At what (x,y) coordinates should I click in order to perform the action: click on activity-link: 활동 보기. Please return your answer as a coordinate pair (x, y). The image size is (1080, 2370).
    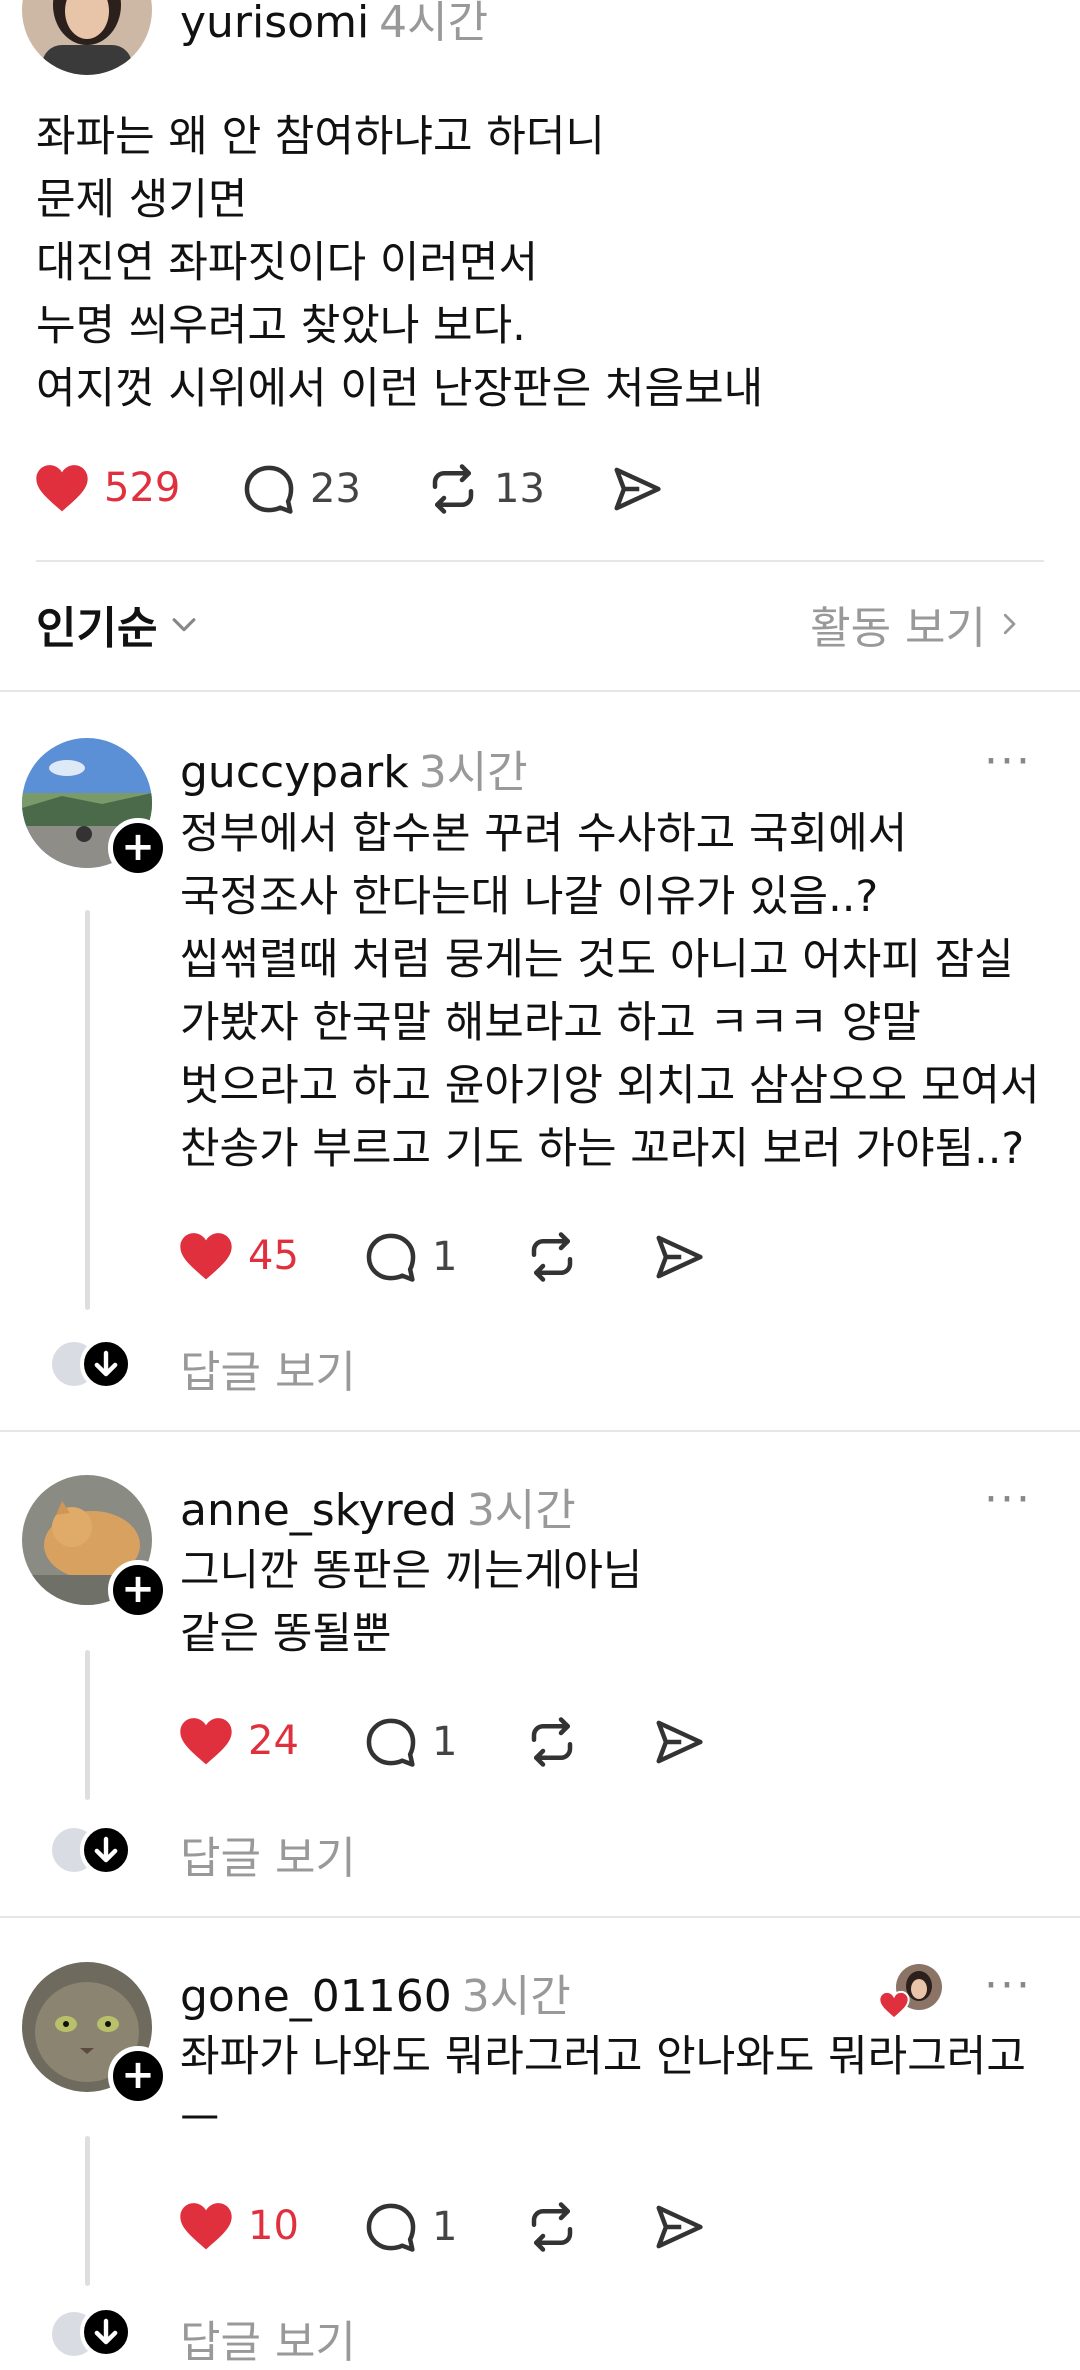
    Looking at the image, I should click on (917, 624).